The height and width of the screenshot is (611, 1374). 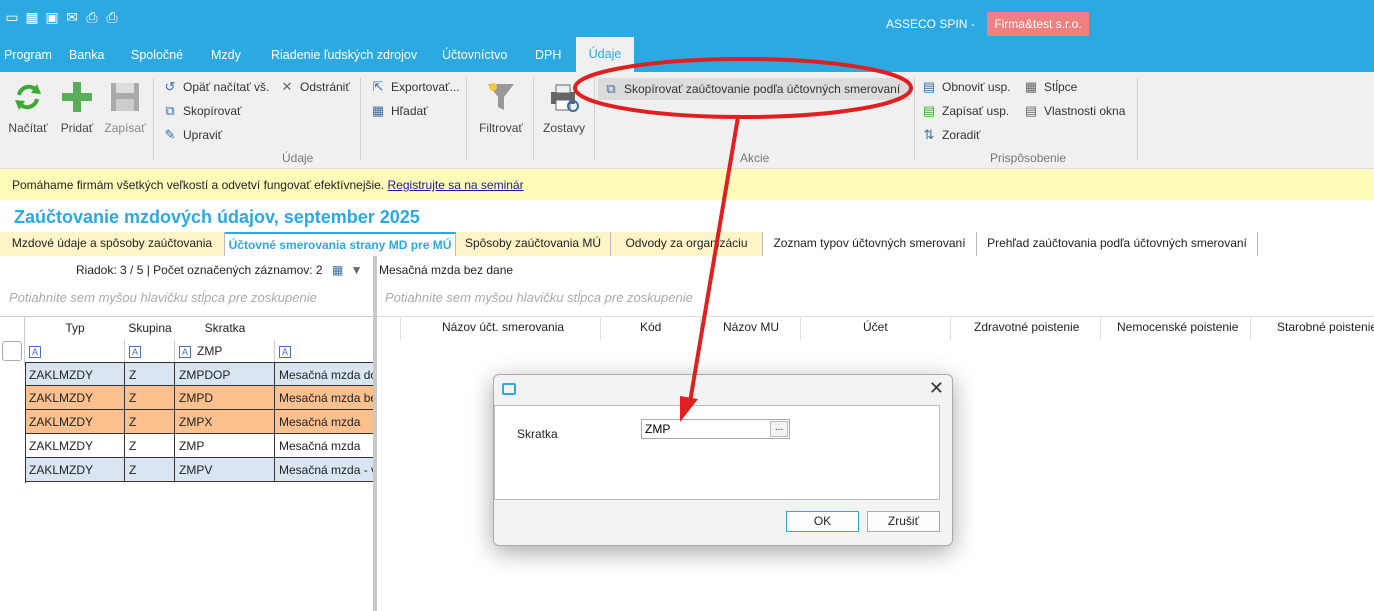 What do you see at coordinates (929, 86) in the screenshot?
I see `restore-icon: ▤` at bounding box center [929, 86].